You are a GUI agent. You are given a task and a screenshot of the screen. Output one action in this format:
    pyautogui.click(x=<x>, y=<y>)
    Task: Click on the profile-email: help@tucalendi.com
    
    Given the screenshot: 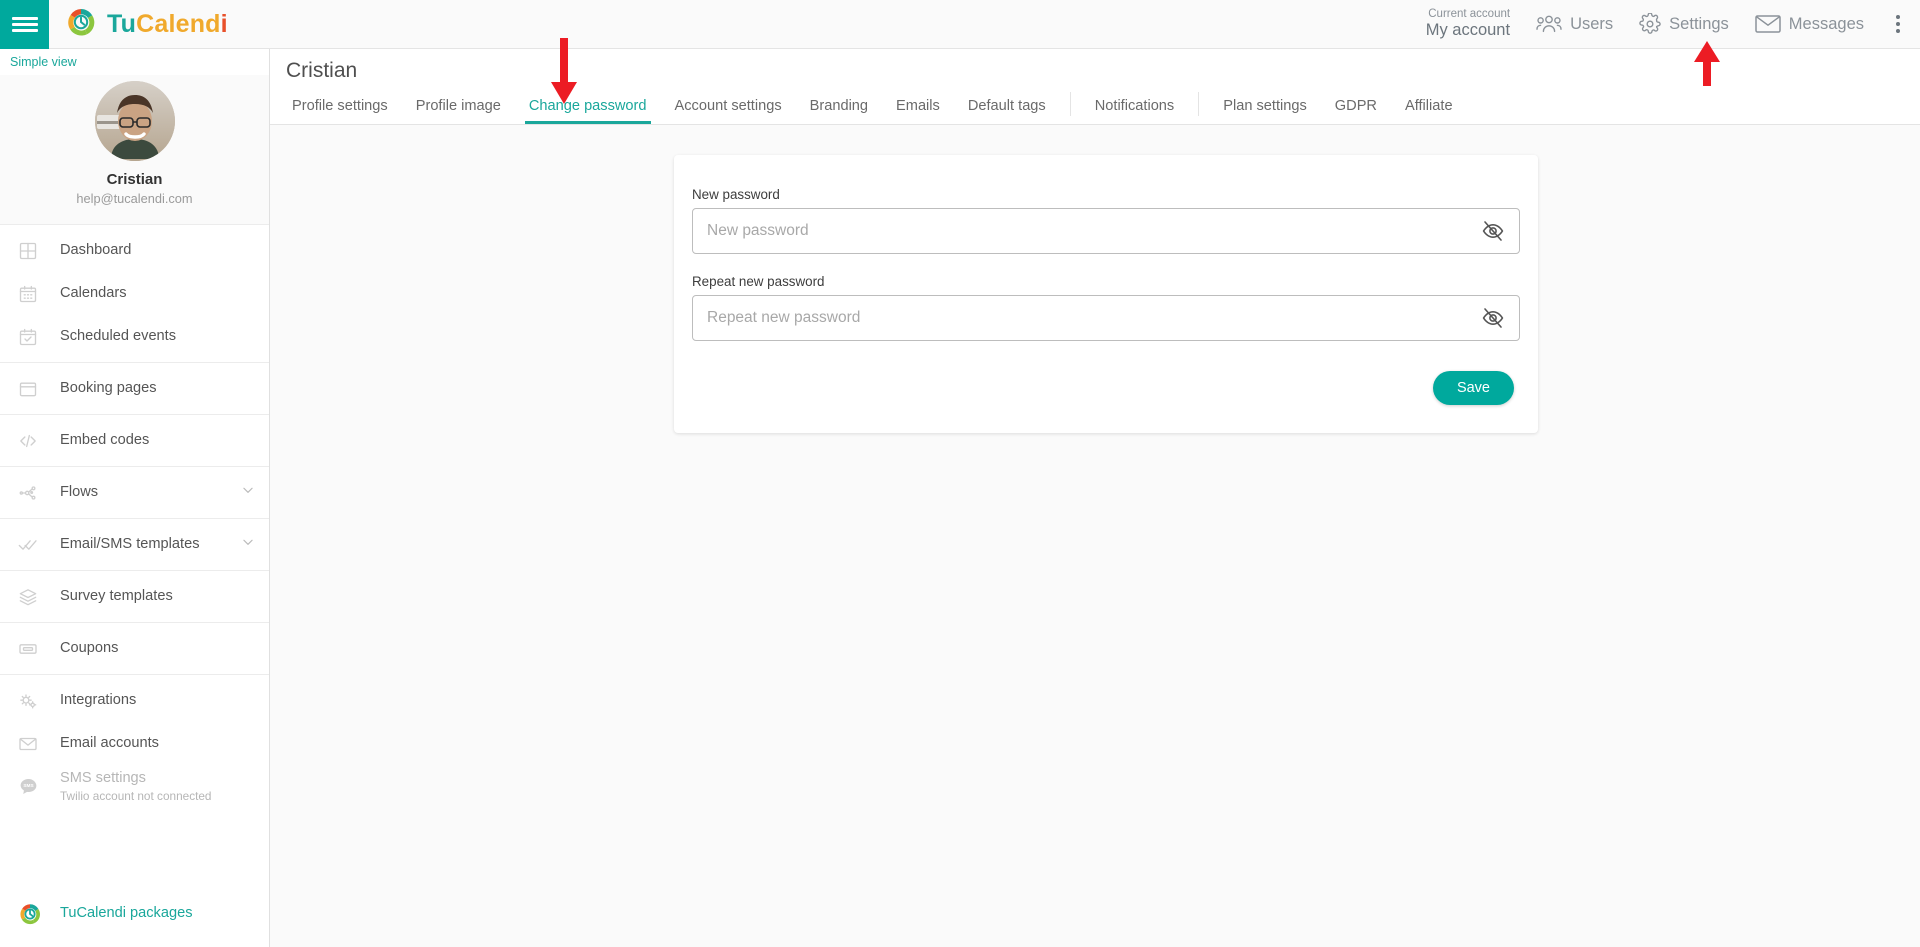 What is the action you would take?
    pyautogui.click(x=134, y=198)
    